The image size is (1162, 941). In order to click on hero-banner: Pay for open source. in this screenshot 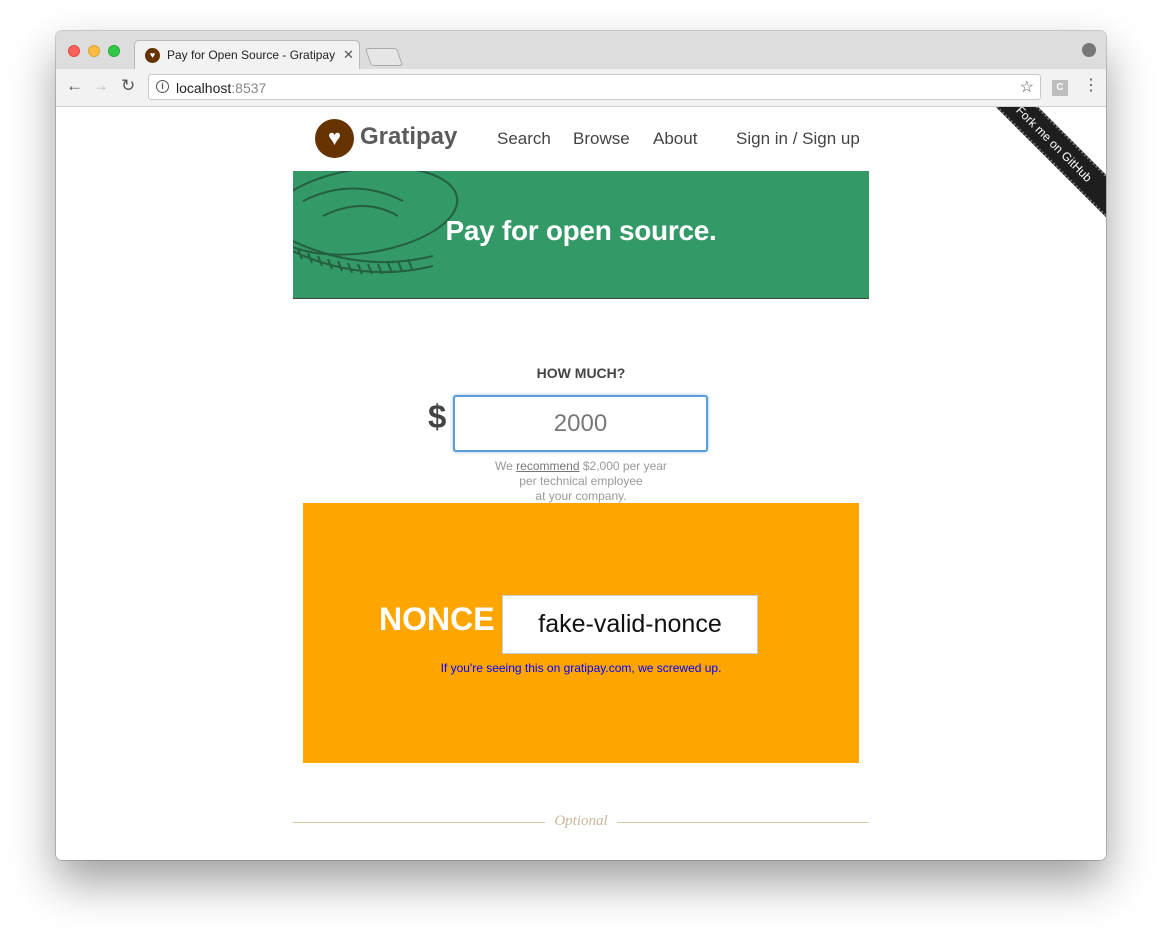, I will do `click(581, 235)`.